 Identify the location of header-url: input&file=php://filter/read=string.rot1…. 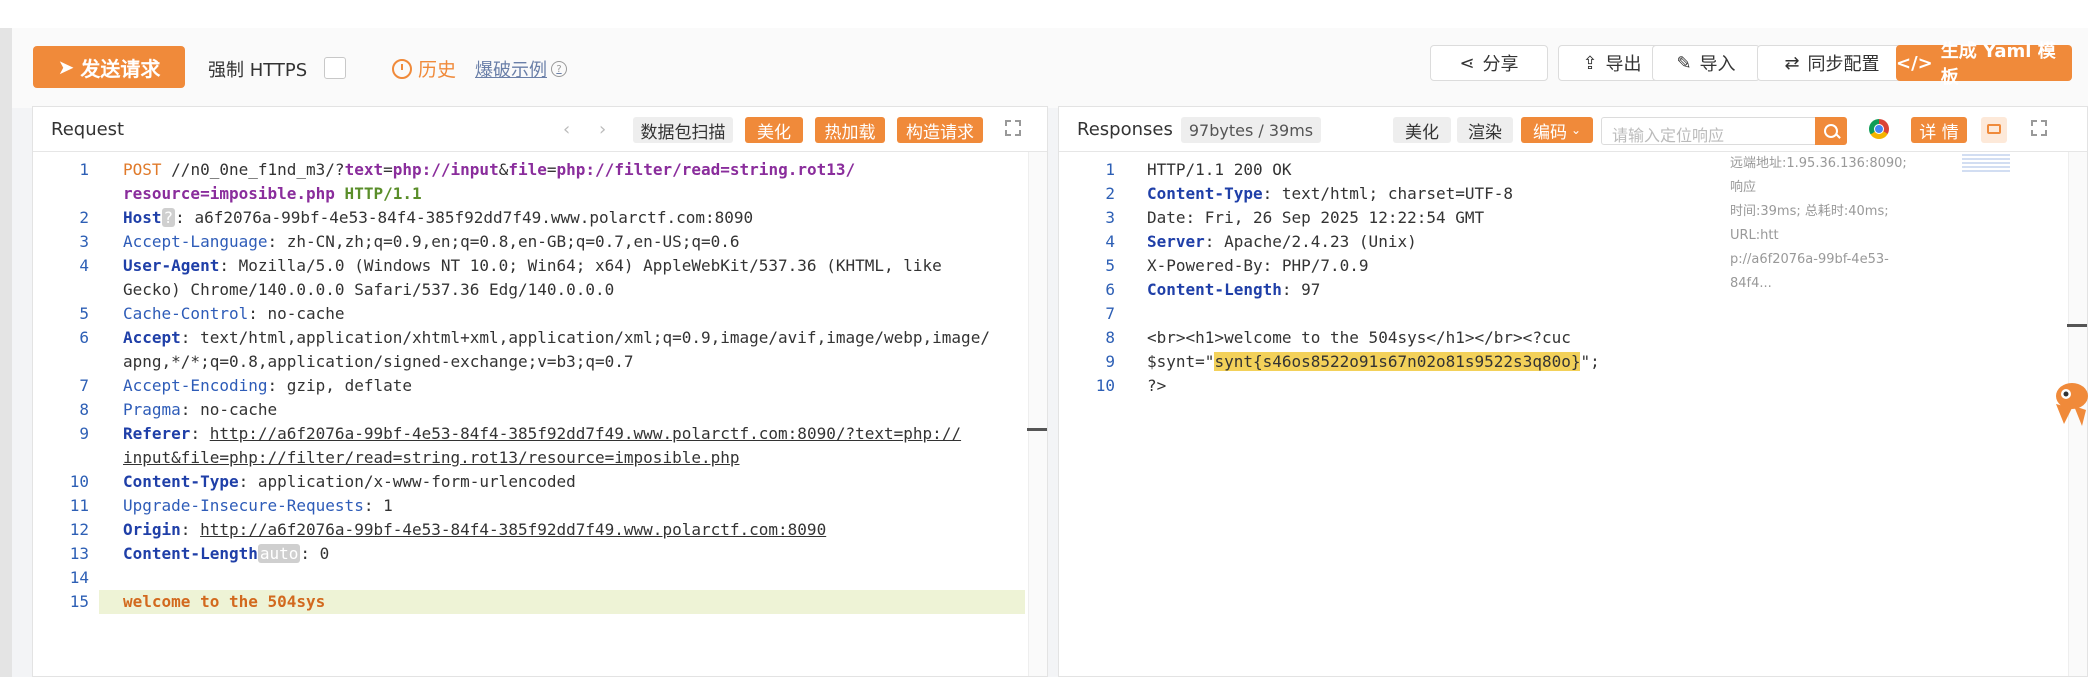
(431, 457).